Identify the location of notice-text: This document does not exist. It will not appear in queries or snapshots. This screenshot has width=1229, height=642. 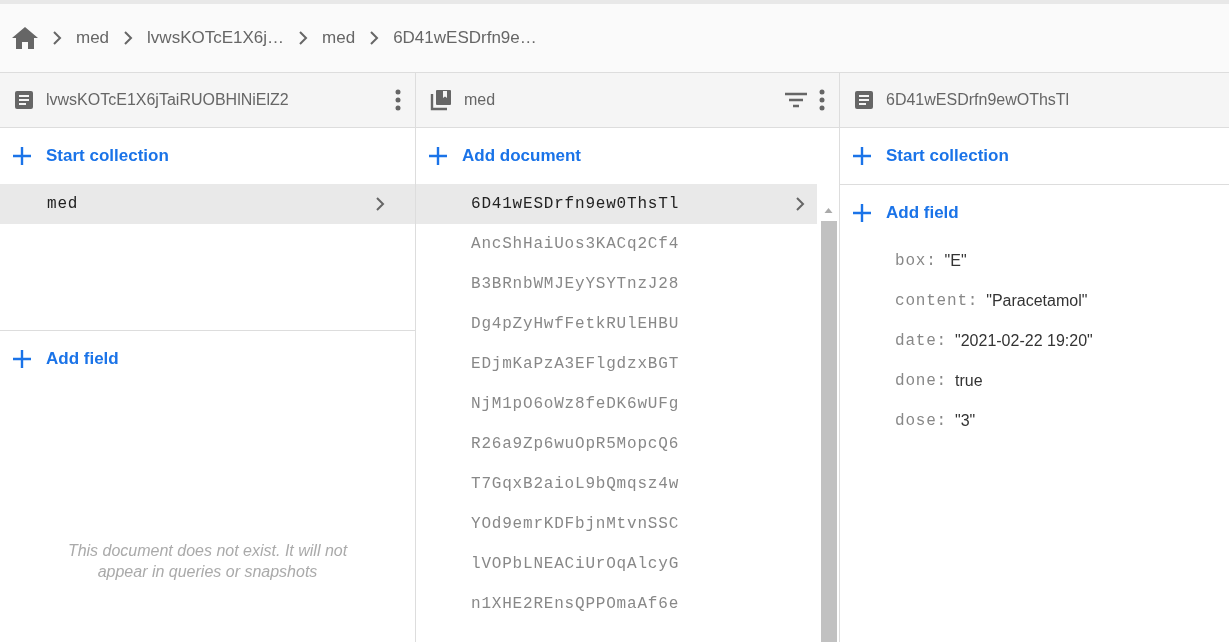
(207, 561).